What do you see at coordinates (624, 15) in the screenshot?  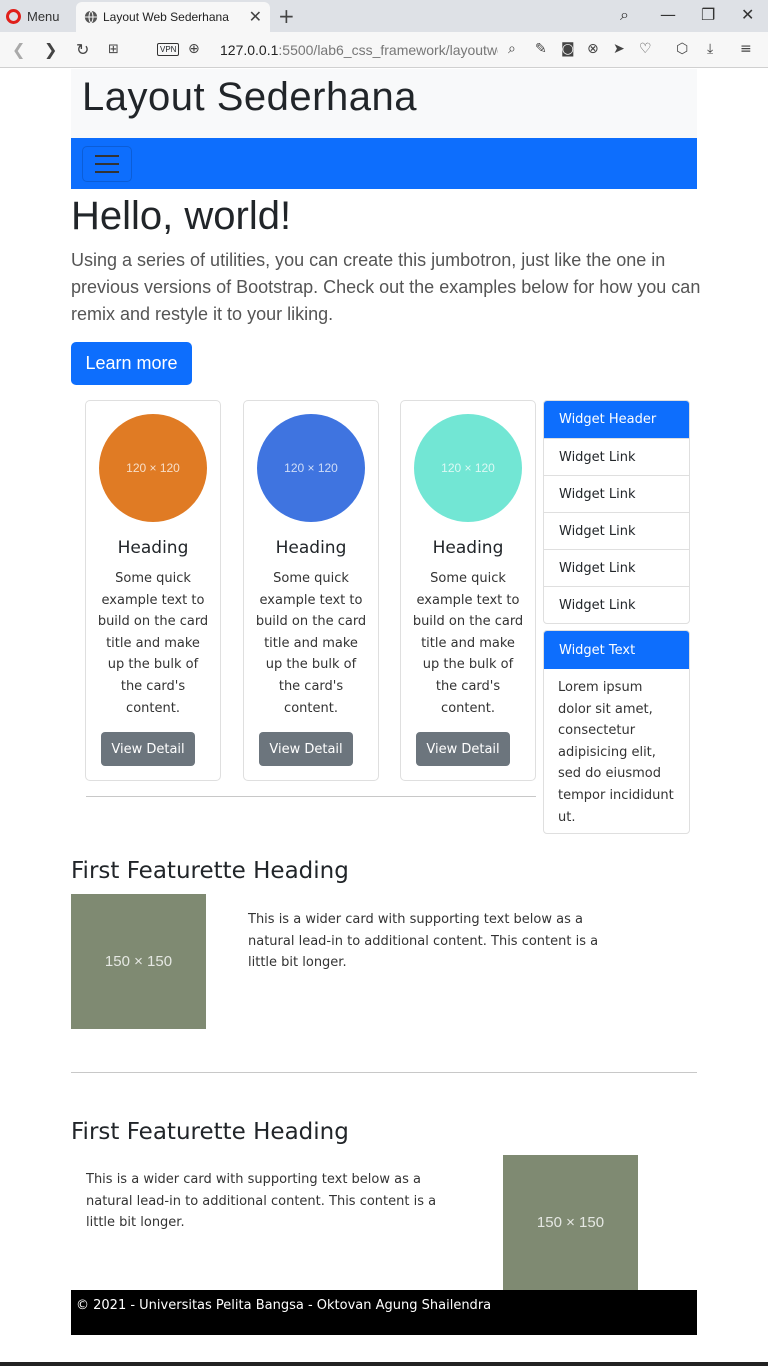 I see `search-tabs-icon: ⌕` at bounding box center [624, 15].